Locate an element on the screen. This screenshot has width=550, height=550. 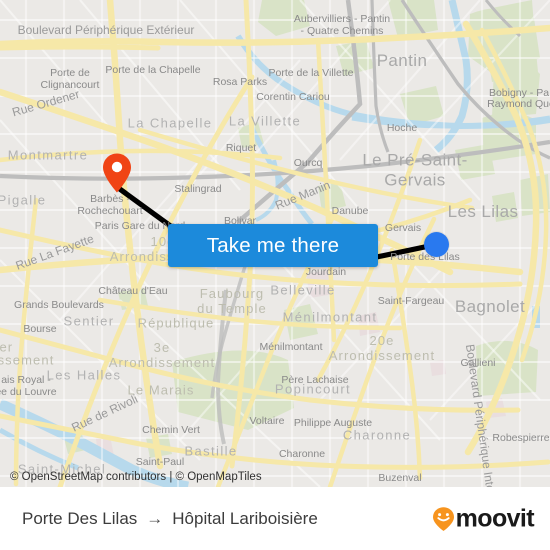
moovit-logo: moovit is located at coordinates (483, 518).